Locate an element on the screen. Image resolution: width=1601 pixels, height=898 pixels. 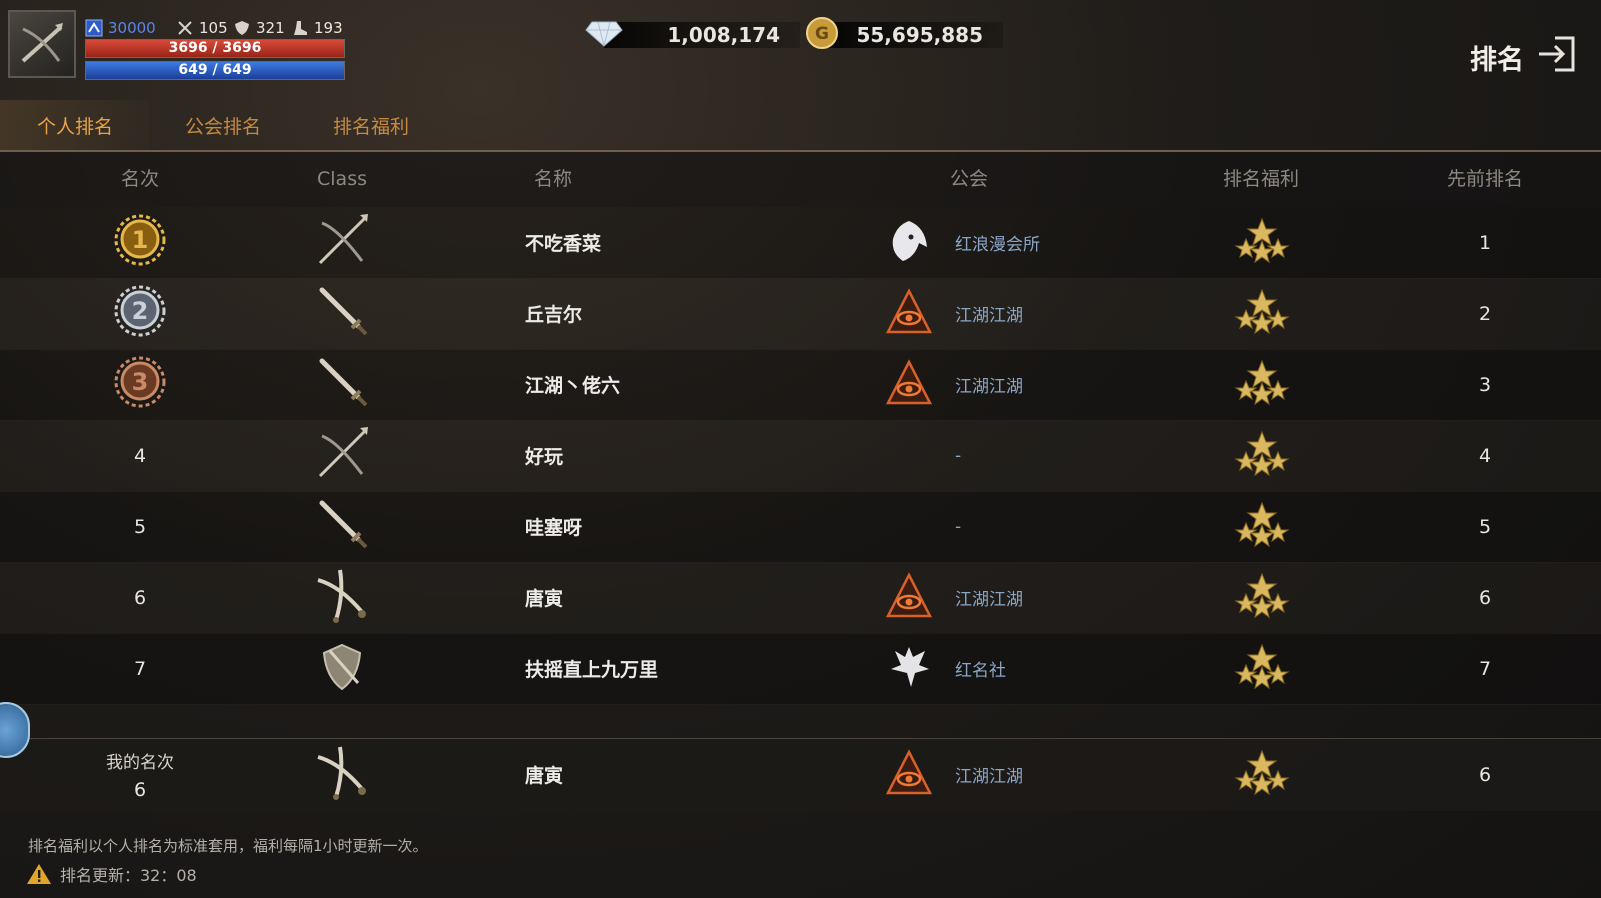
defense-stat: 321 is located at coordinates (258, 28).